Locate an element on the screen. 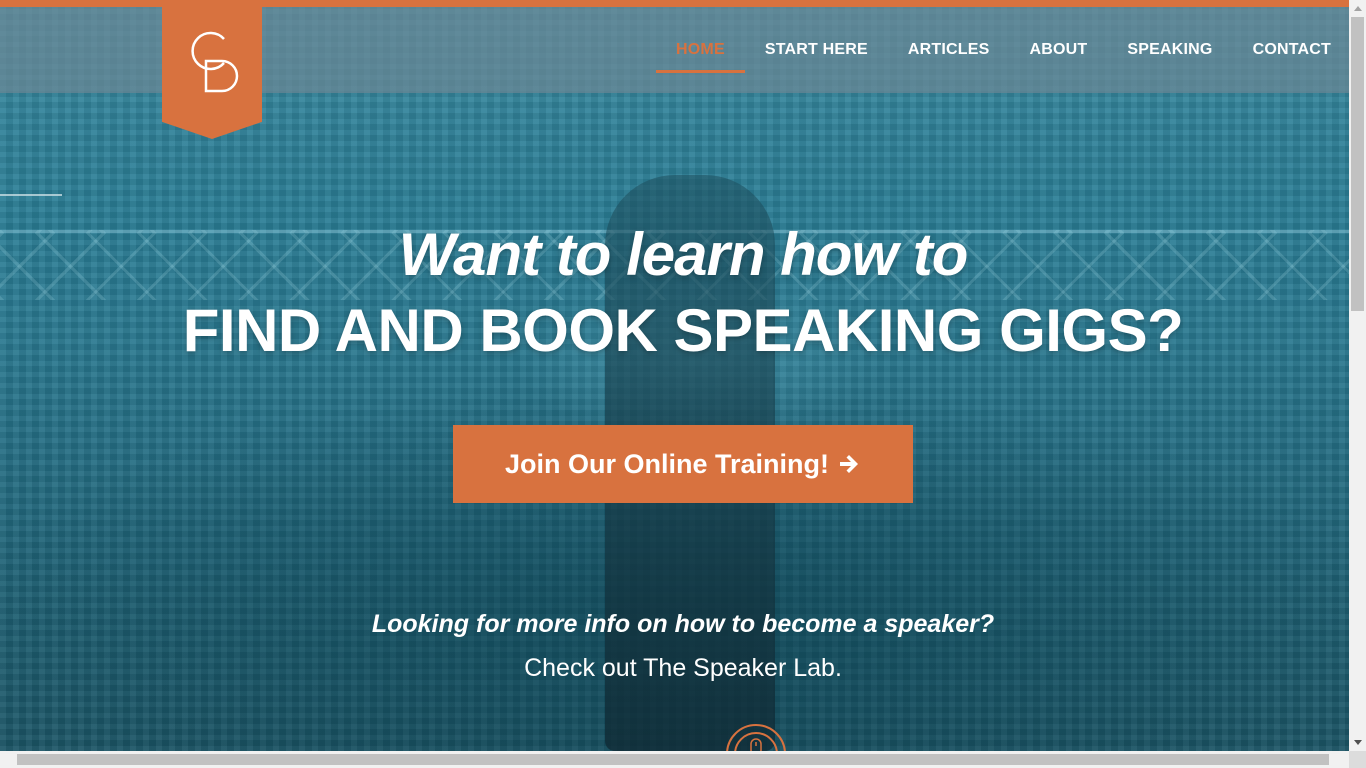 The height and width of the screenshot is (768, 1366). nav-speaking: SPEAKING is located at coordinates (1169, 40).